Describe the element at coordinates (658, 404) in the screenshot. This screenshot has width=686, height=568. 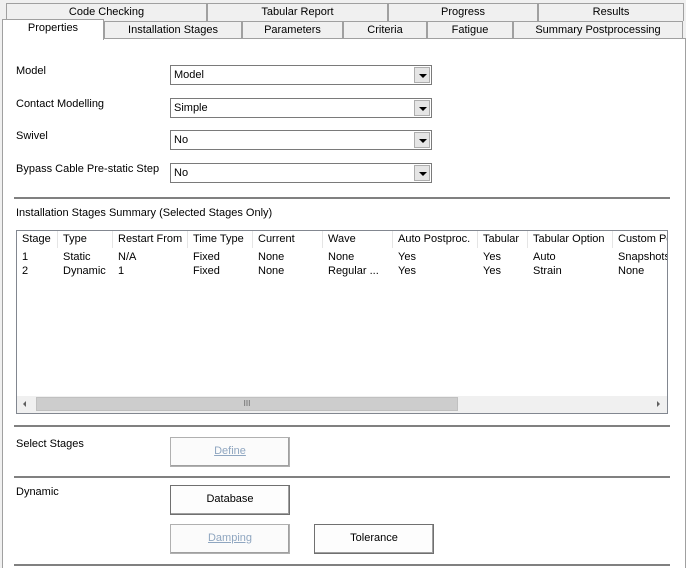
I see `scroll-right-arrow-icon` at that location.